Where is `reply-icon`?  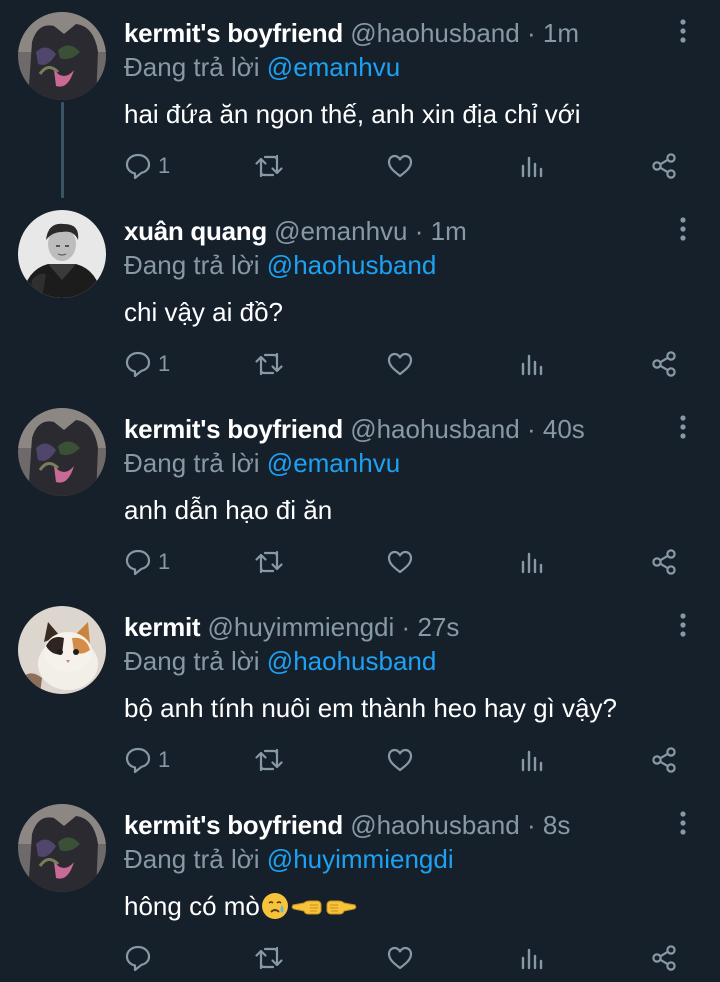
reply-icon is located at coordinates (138, 166).